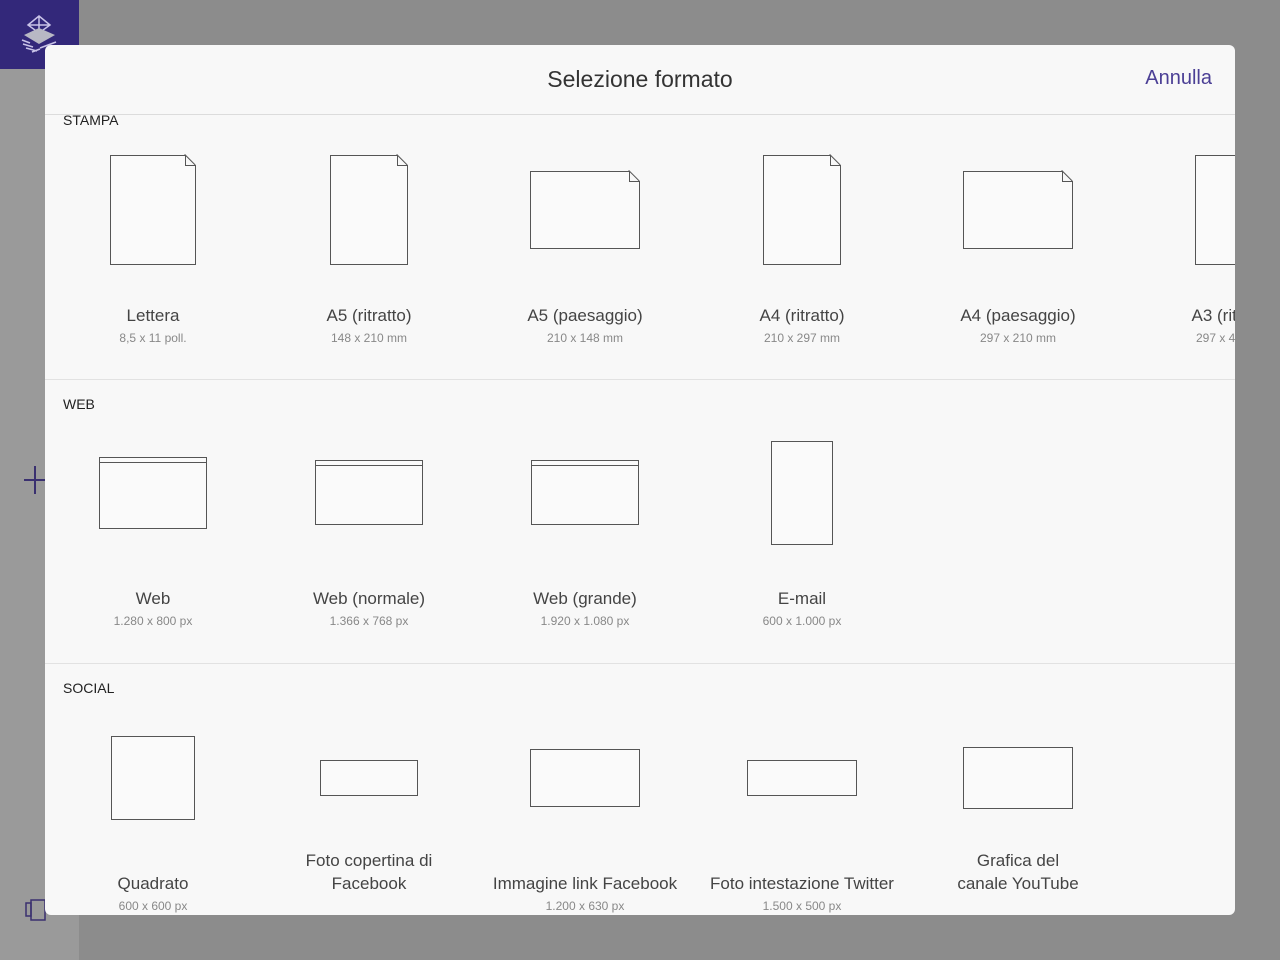 The image size is (1280, 960). I want to click on format-item: Lettera 8,5 x 11 poll., so click(153, 247).